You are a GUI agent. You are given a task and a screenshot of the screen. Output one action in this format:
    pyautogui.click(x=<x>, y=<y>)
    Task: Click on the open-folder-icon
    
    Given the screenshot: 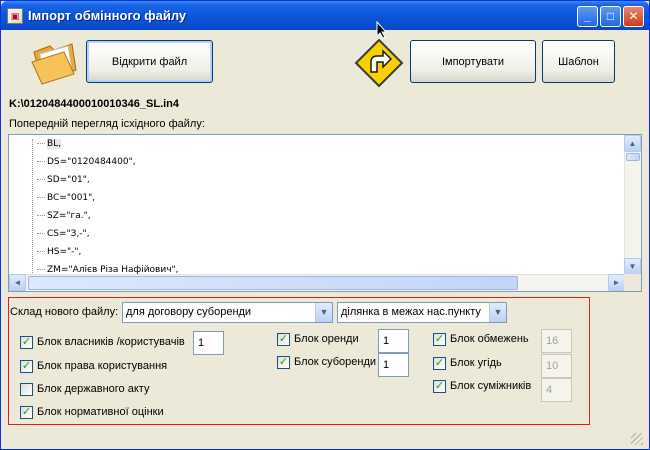 What is the action you would take?
    pyautogui.click(x=54, y=64)
    